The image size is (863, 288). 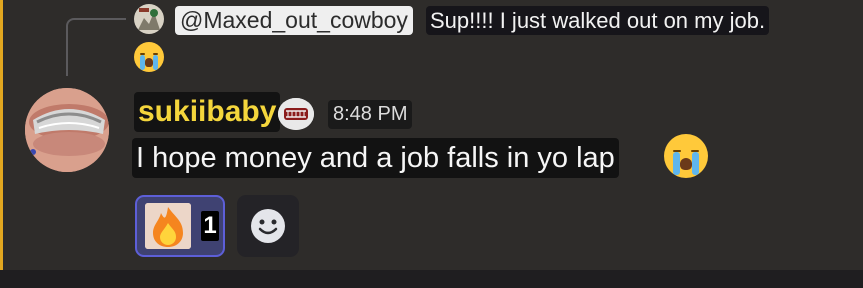 I want to click on reply-preview-text: Sup!!!! I just walked out on my job., so click(x=598, y=20).